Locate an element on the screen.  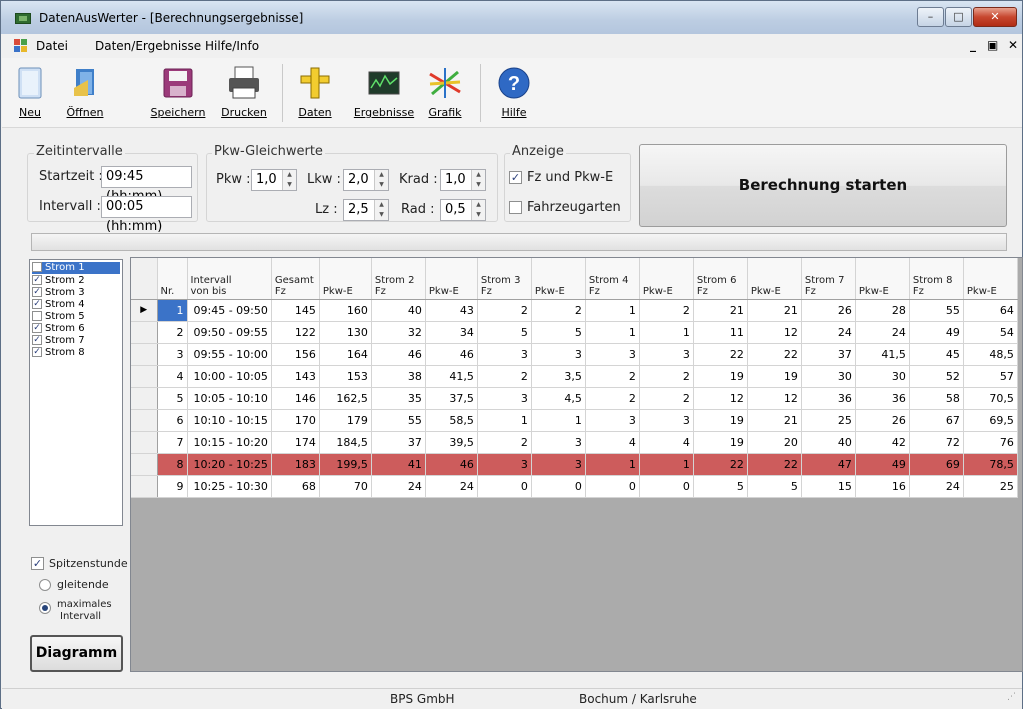
stream-3-checkbox: ✓ is located at coordinates (37, 292).